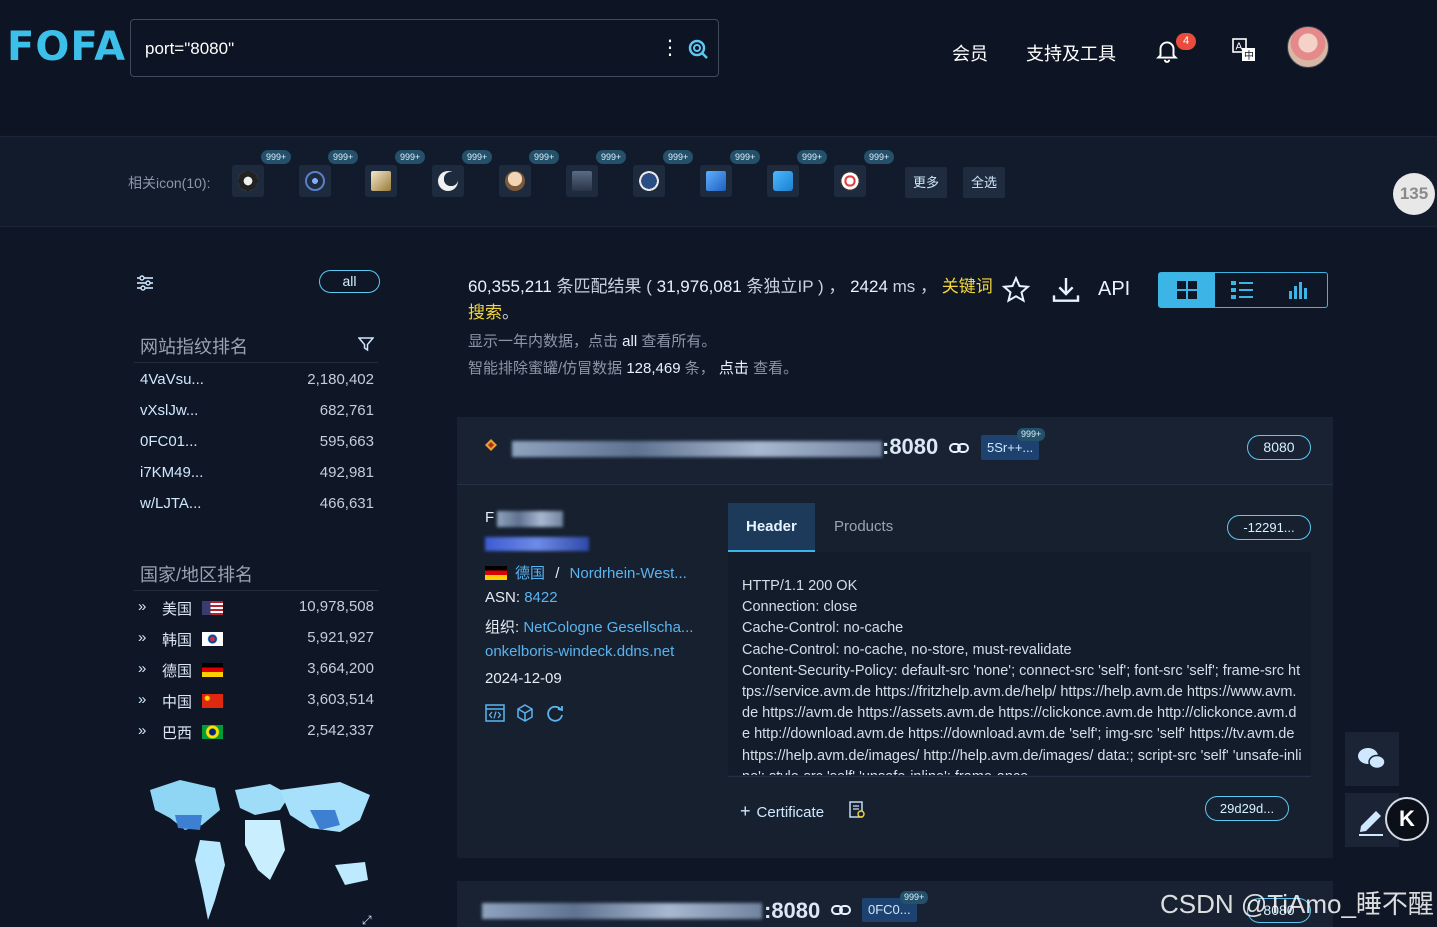 This screenshot has width=1437, height=927. I want to click on download-icon, so click(1066, 290).